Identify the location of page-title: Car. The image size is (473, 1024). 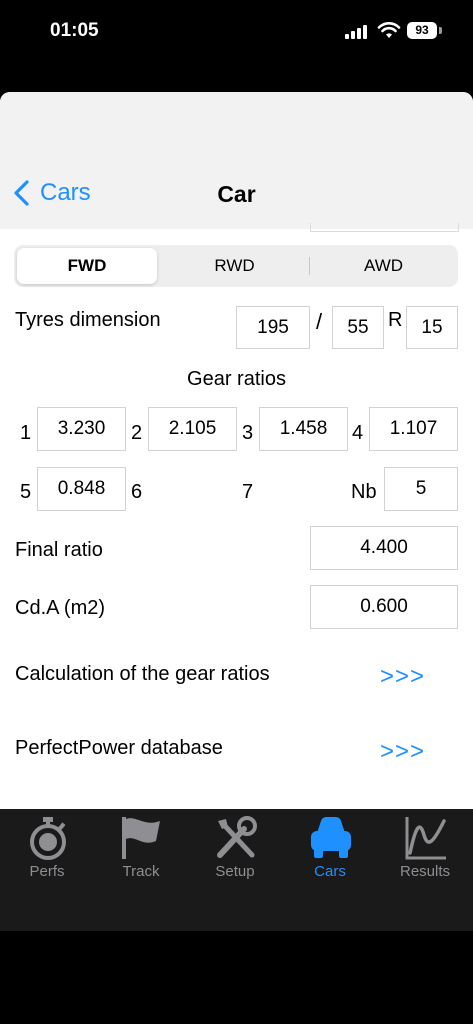
(236, 194).